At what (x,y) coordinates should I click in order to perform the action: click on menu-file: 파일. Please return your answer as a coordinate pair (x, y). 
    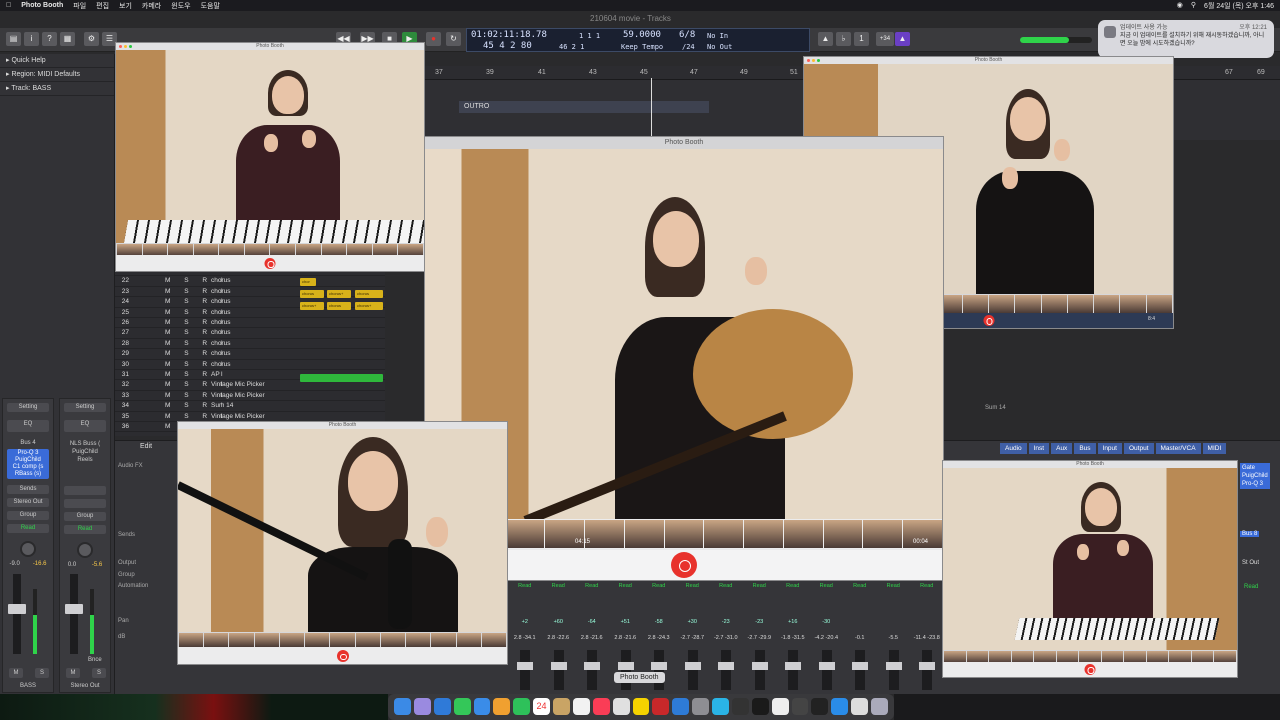
    Looking at the image, I should click on (79, 6).